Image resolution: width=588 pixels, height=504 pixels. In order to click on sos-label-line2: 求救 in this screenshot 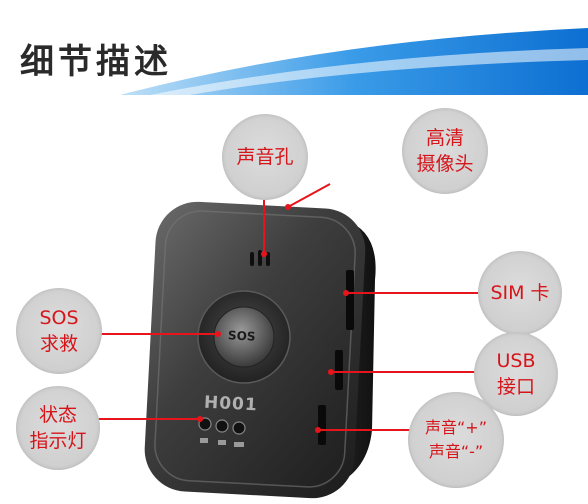, I will do `click(58, 344)`.